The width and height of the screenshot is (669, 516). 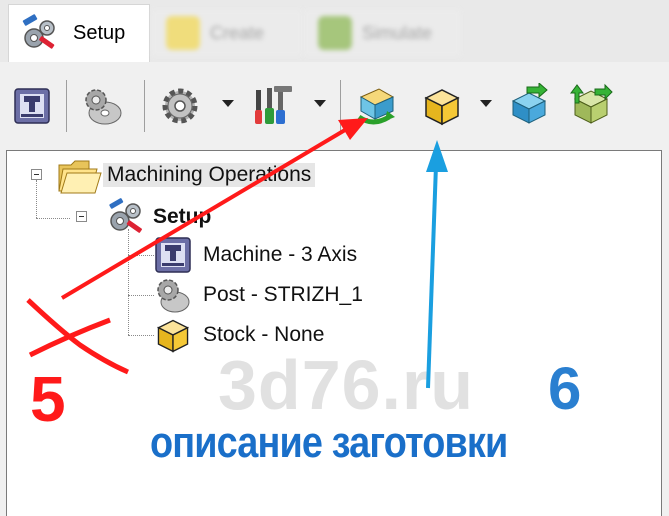 I want to click on tree-node-label: Post - STRIZH_1, so click(x=283, y=294).